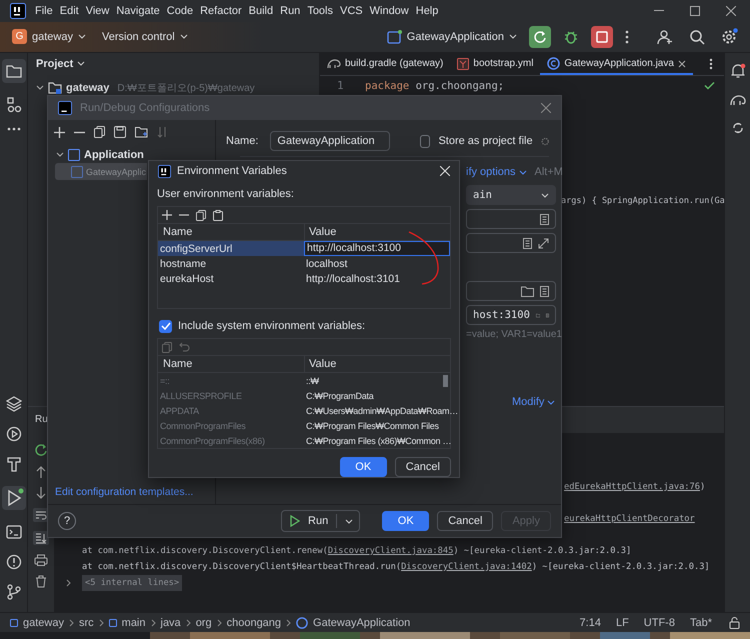  I want to click on run-icon, so click(14, 498).